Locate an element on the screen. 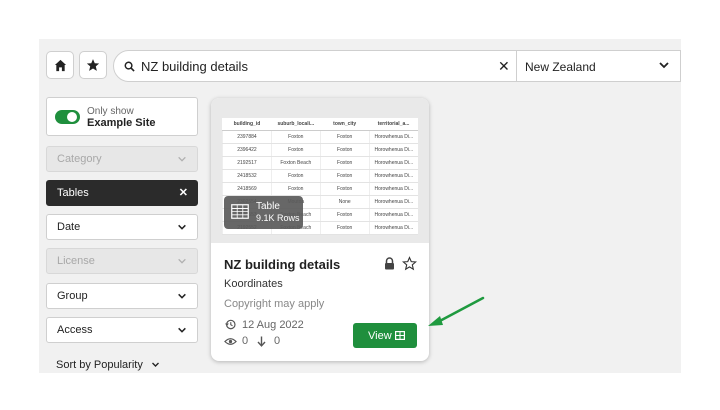  star-icon is located at coordinates (93, 65).